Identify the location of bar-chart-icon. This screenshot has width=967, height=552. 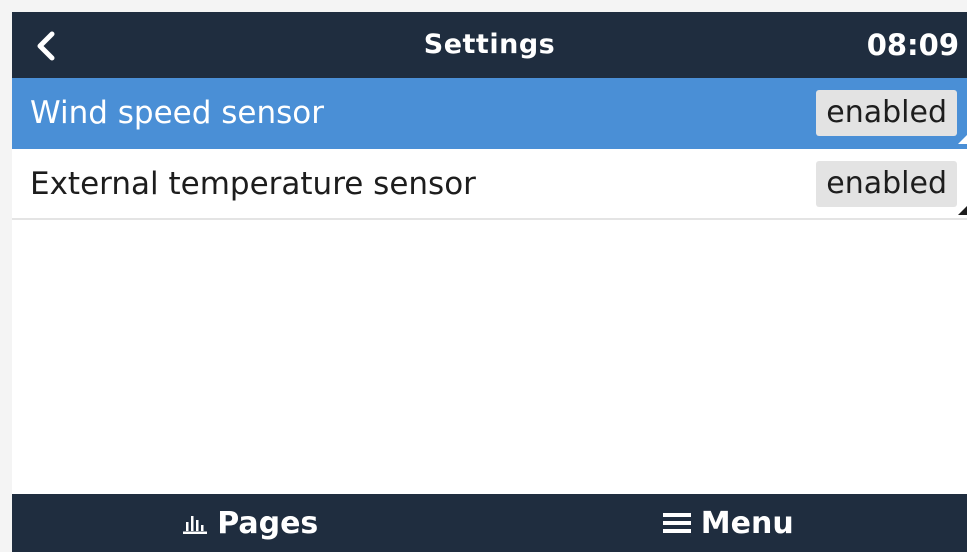
(195, 523).